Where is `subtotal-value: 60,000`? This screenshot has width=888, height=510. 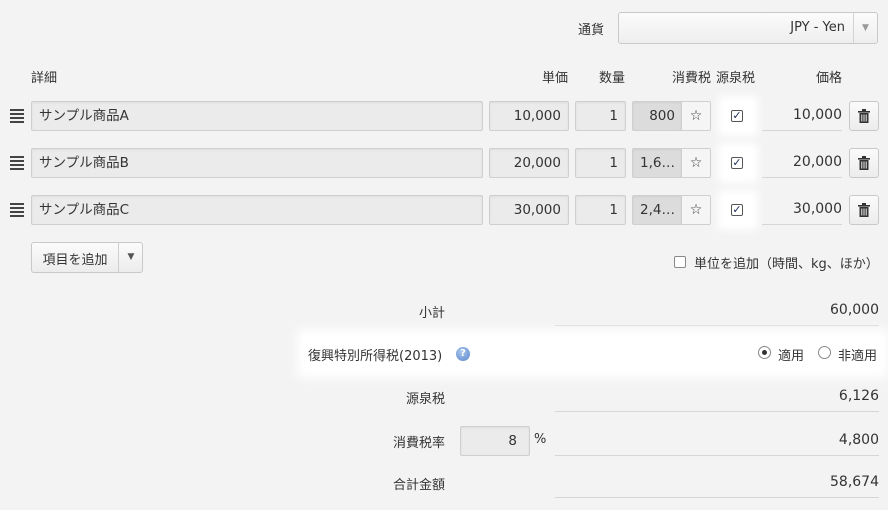 subtotal-value: 60,000 is located at coordinates (717, 311).